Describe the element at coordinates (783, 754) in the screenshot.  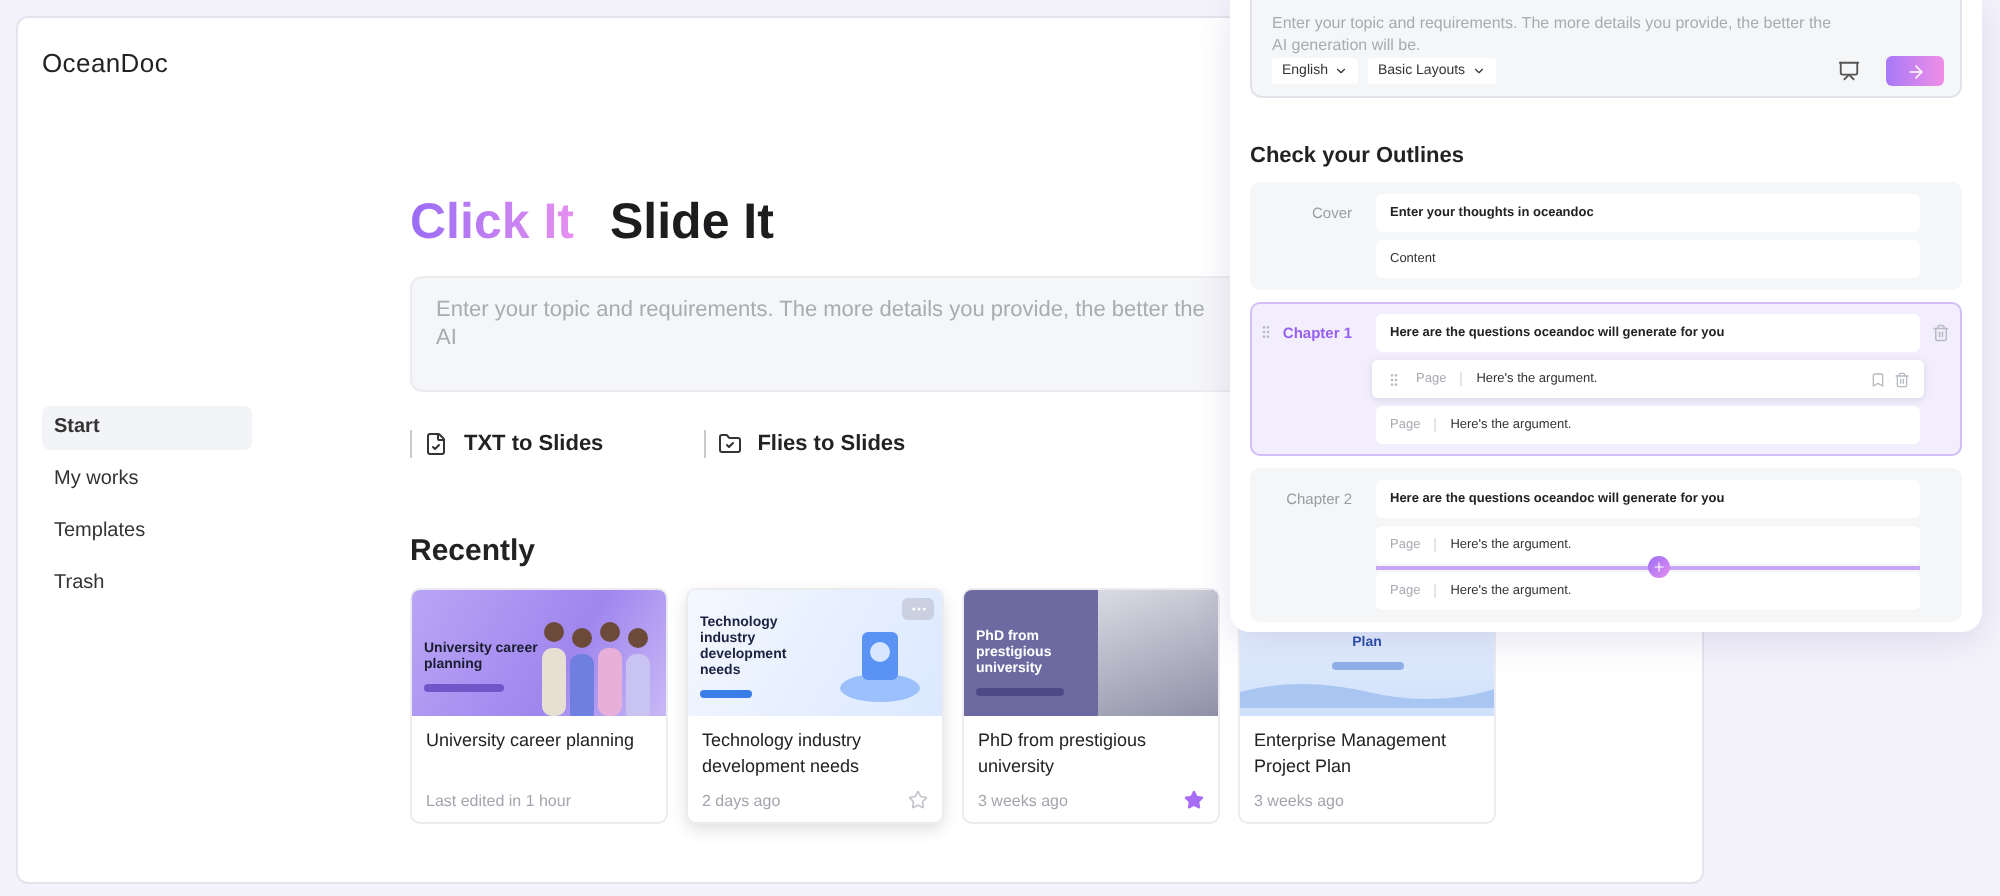
I see `card-title: Technology industry development needs` at that location.